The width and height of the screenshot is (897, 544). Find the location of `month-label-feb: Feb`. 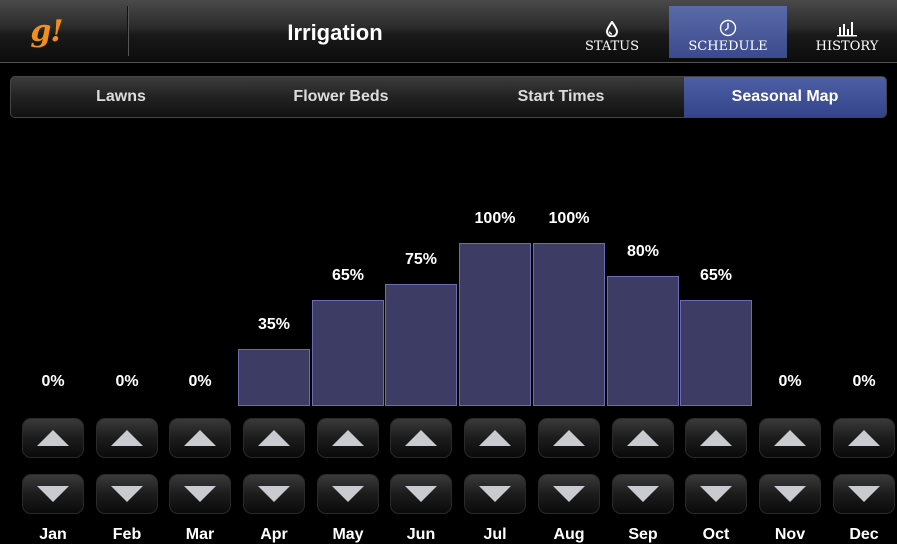

month-label-feb: Feb is located at coordinates (127, 534).